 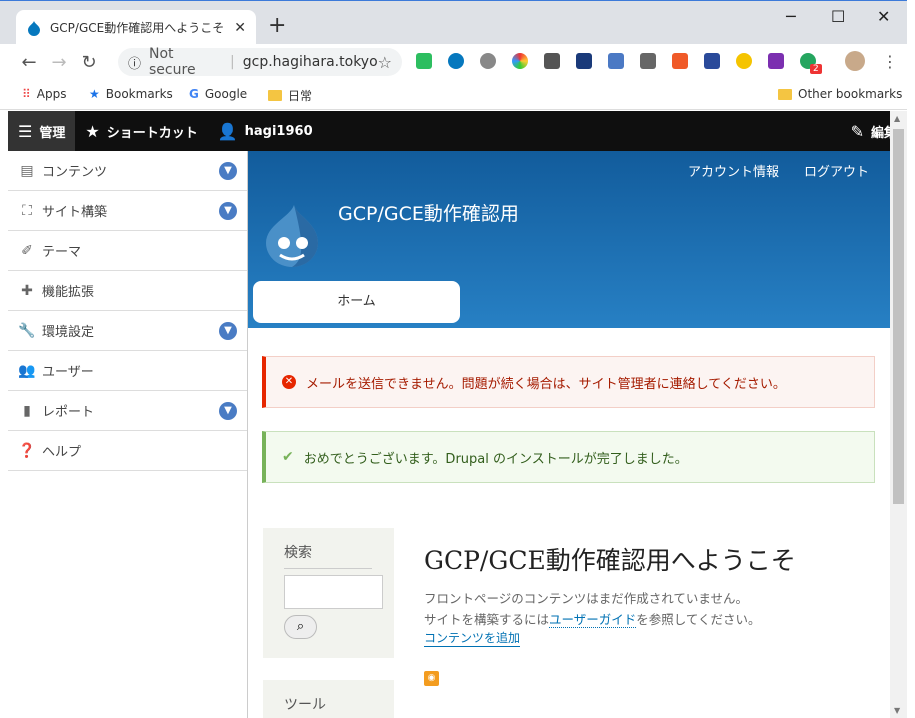 I want to click on bookmark-other: Other bookmarks, so click(x=840, y=94).